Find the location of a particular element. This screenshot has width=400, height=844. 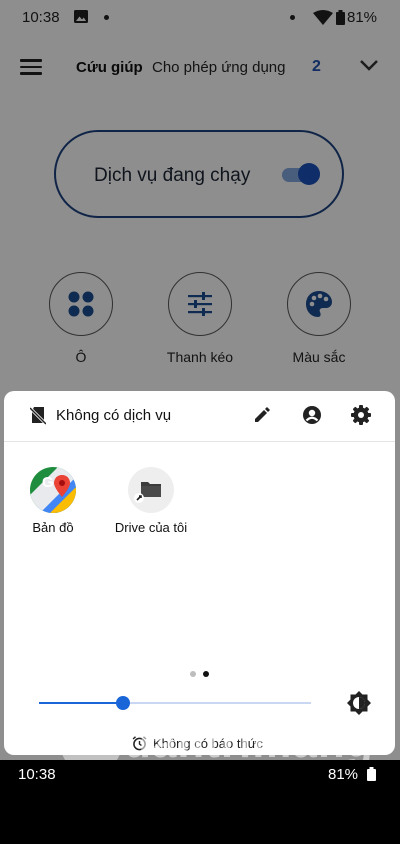

service-running-label: Dịch vụ đang chạy is located at coordinates (172, 175).